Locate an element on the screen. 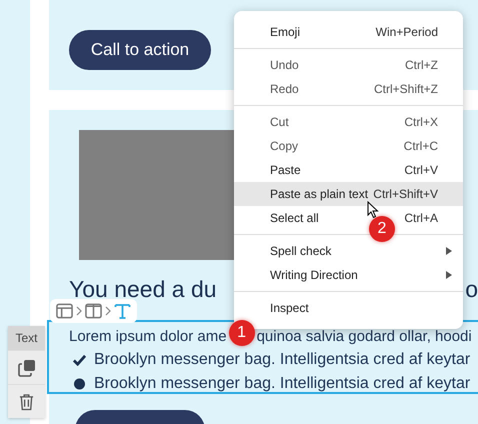  heading: o is located at coordinates (471, 289).